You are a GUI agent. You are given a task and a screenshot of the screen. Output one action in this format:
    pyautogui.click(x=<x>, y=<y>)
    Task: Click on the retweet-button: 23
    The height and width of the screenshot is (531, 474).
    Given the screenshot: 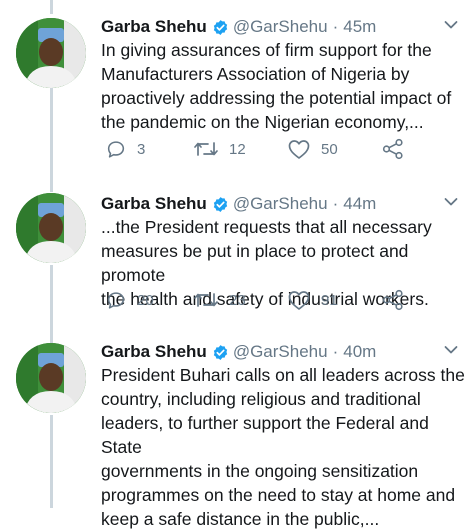 What is the action you would take?
    pyautogui.click(x=219, y=300)
    